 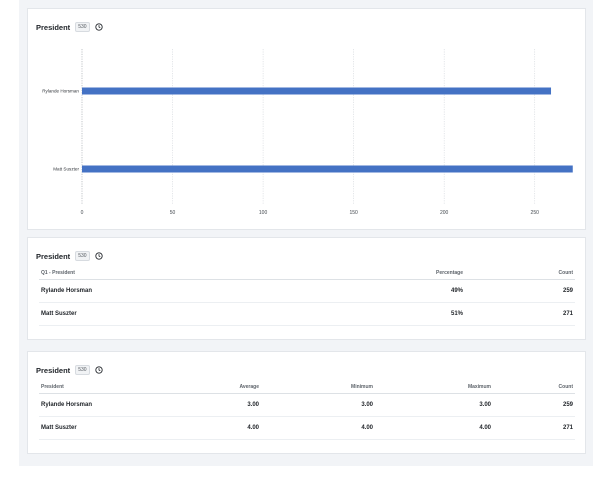 What do you see at coordinates (535, 213) in the screenshot?
I see `x-tick-label: 250` at bounding box center [535, 213].